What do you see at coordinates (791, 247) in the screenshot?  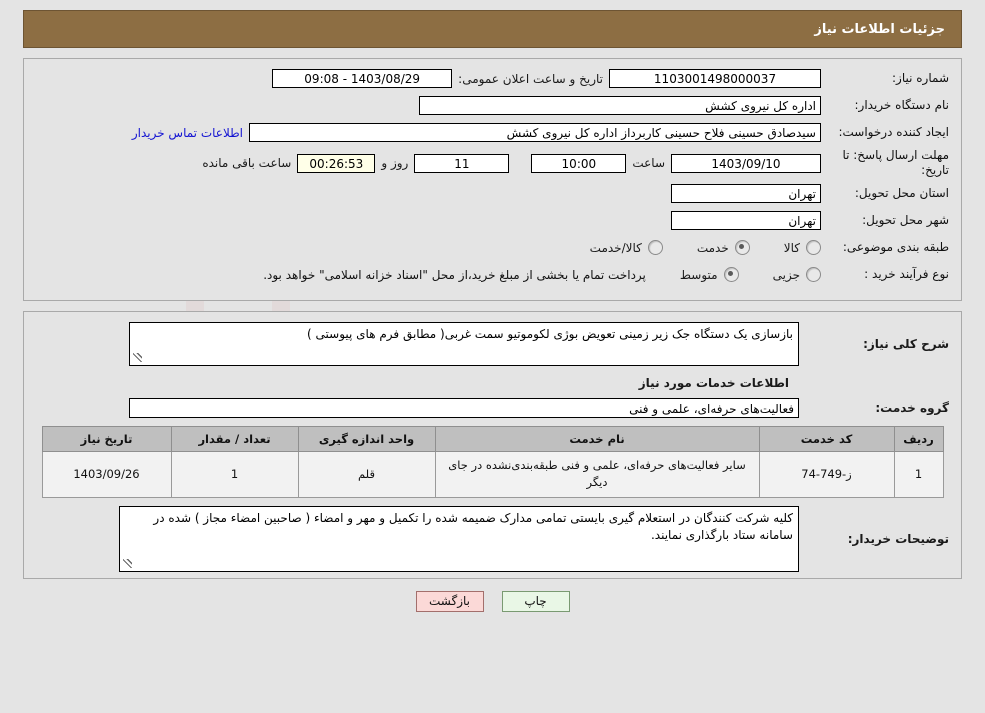 I see `radio-subject-goods-label: کالا` at bounding box center [791, 247].